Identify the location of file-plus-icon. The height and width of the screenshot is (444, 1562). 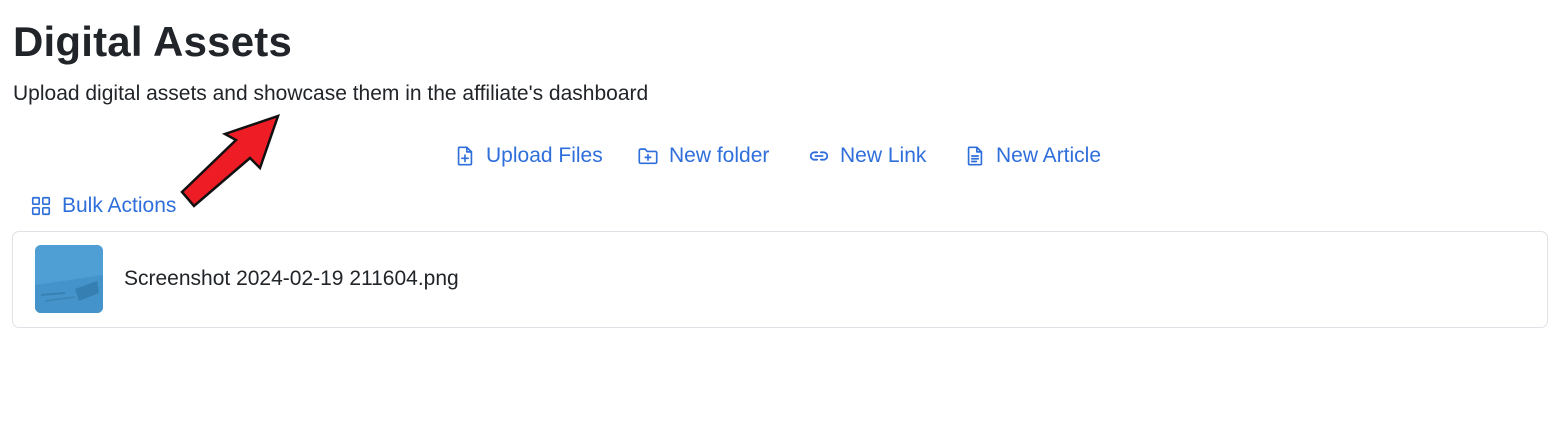
(465, 156).